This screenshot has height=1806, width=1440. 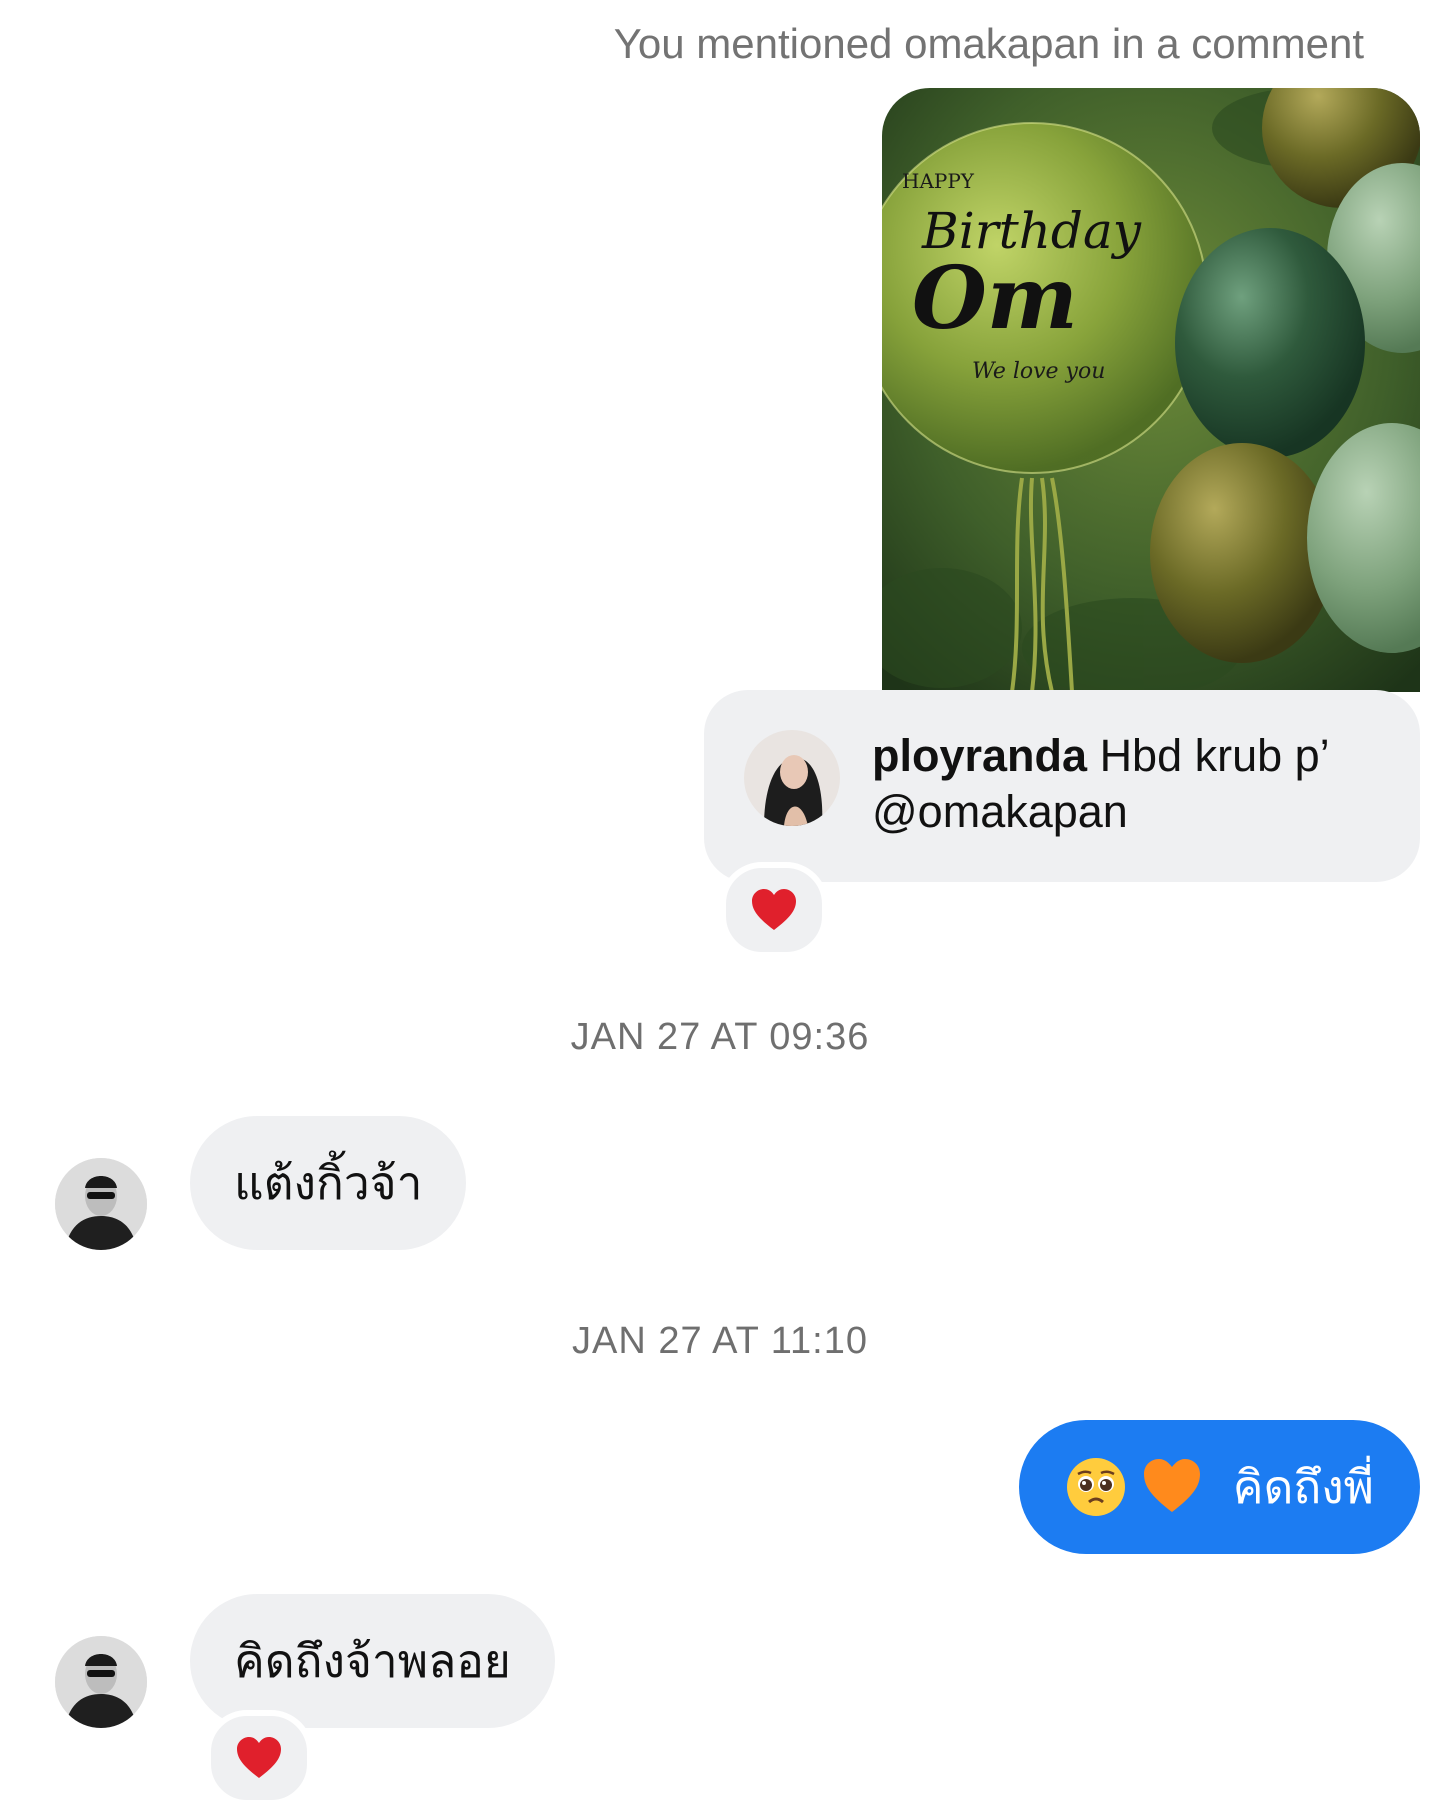 What do you see at coordinates (1303, 1486) in the screenshot?
I see `message-text: คิดถึงพี่` at bounding box center [1303, 1486].